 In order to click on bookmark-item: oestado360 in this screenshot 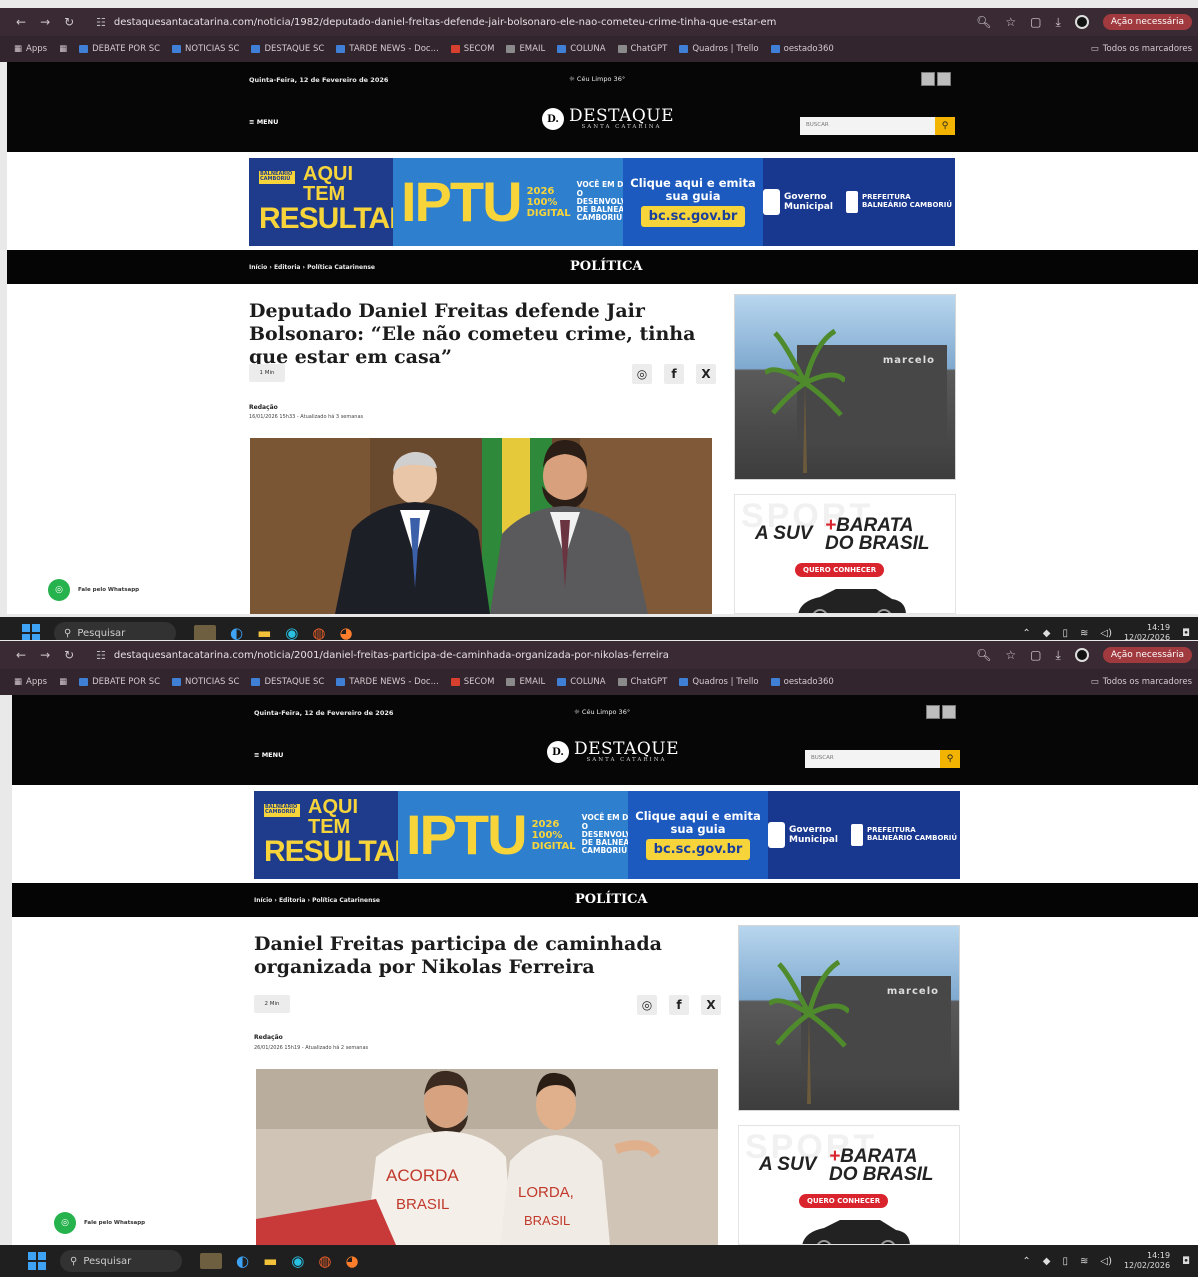, I will do `click(802, 682)`.